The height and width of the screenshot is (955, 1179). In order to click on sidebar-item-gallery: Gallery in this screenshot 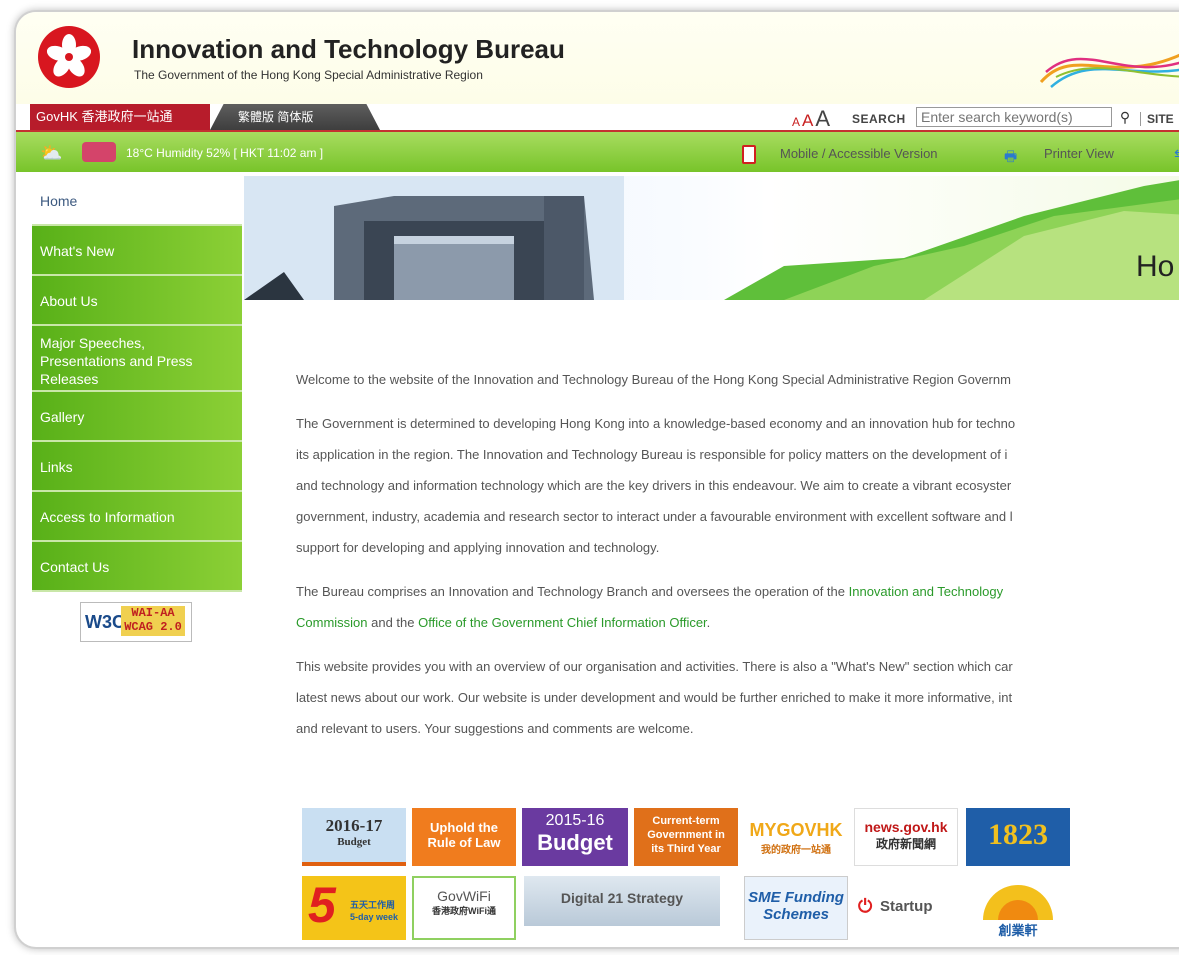, I will do `click(137, 417)`.